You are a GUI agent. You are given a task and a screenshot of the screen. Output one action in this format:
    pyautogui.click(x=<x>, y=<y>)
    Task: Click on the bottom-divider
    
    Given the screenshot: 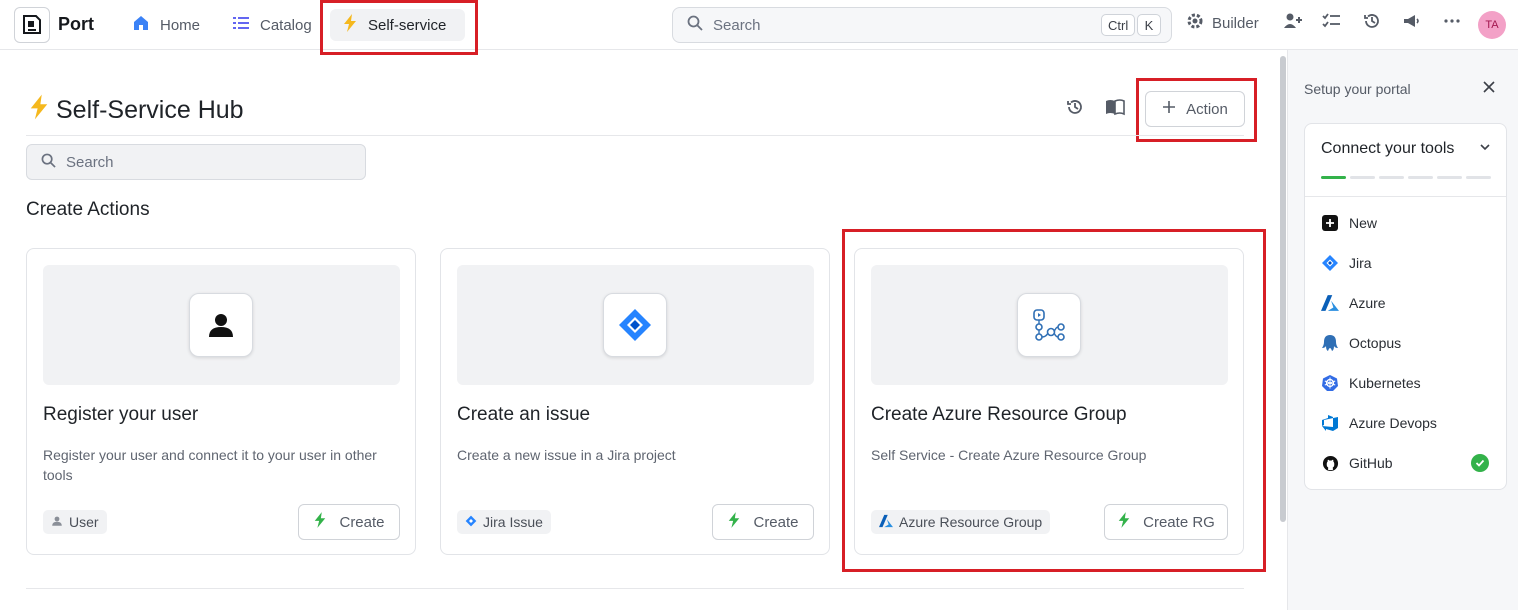 What is the action you would take?
    pyautogui.click(x=635, y=588)
    